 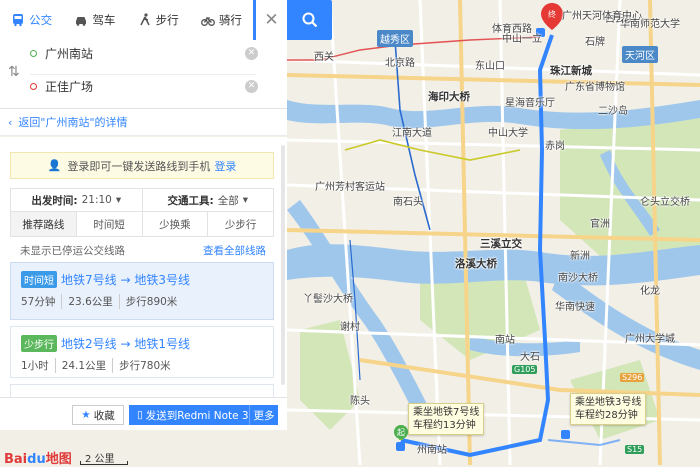 I want to click on map-label: 南沙大桥, so click(x=578, y=278).